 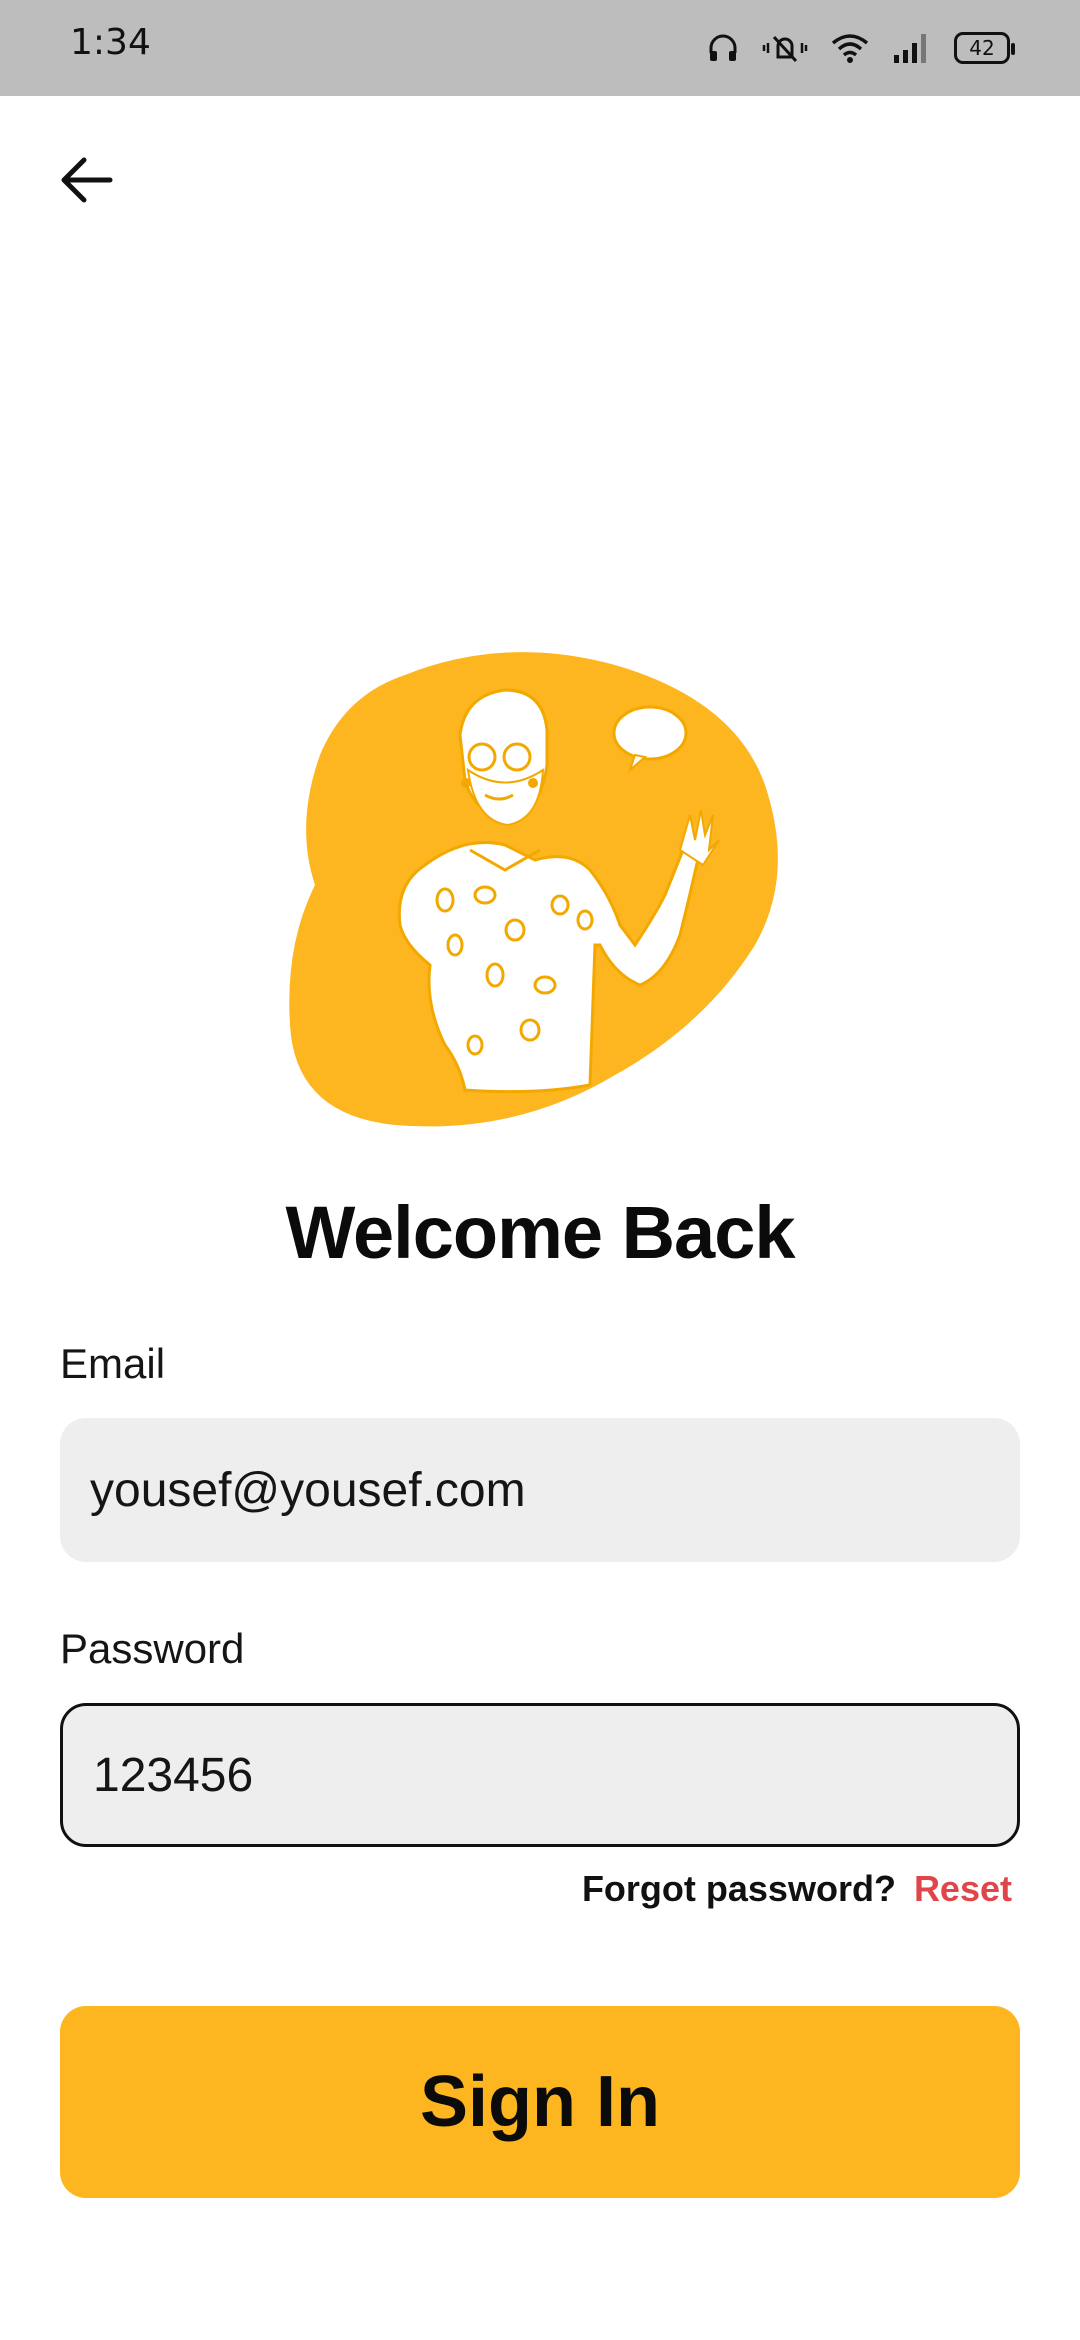 I want to click on arrow-left-icon, so click(x=86, y=182).